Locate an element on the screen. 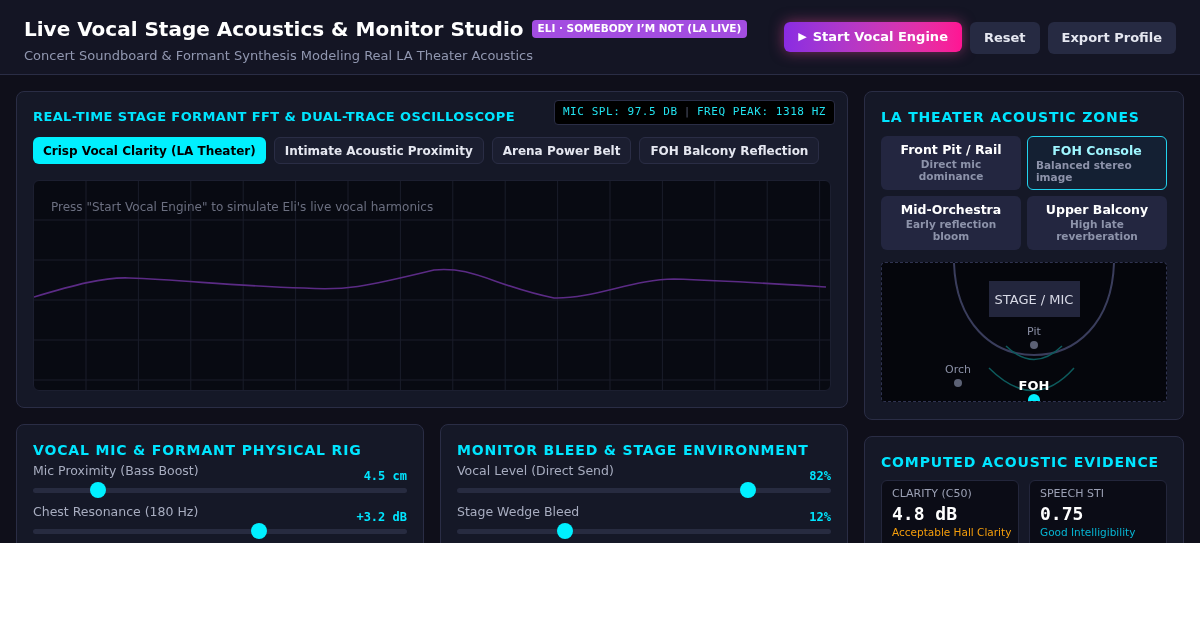 The width and height of the screenshot is (1200, 630). metric-label: SPEECH STI is located at coordinates (1072, 494).